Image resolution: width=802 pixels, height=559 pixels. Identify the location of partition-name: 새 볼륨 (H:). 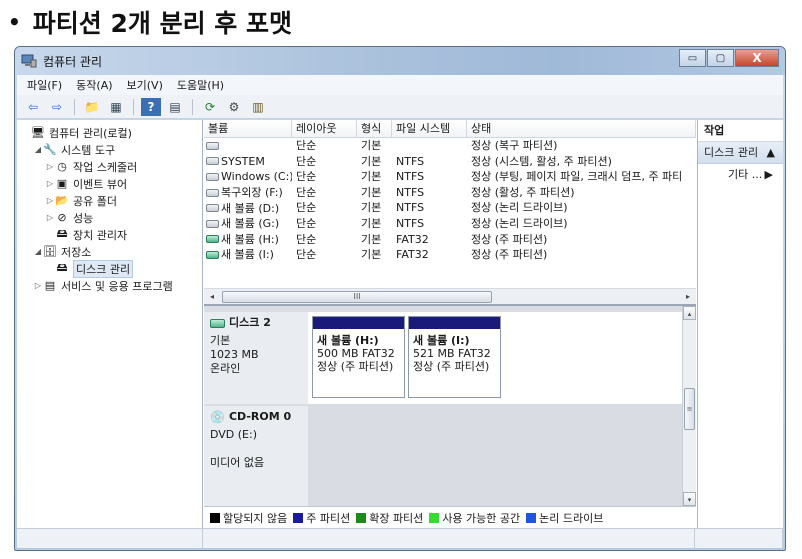
(348, 340).